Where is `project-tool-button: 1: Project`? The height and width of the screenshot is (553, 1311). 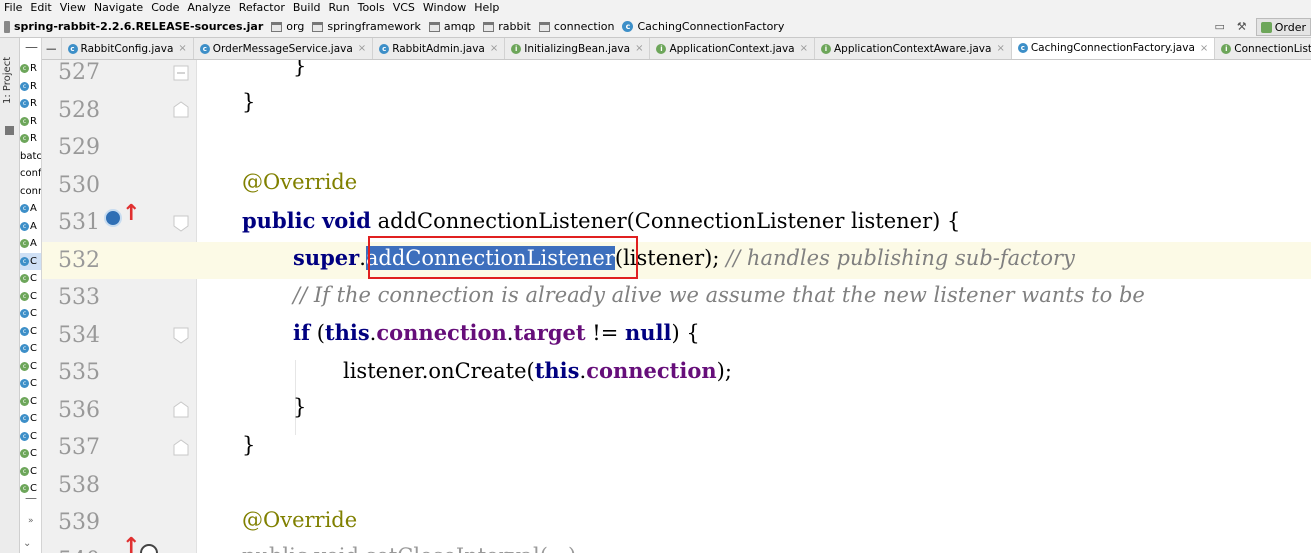
project-tool-button: 1: Project is located at coordinates (7, 74).